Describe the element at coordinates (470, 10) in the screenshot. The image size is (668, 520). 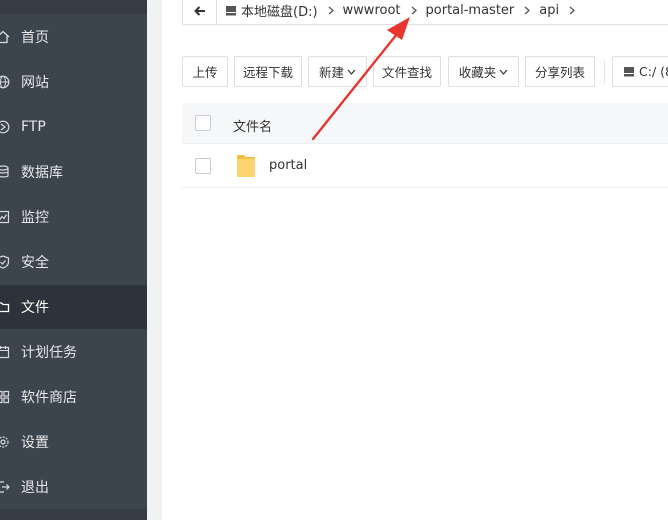
I see `breadcrumb-segment-portal-master: portal-master` at that location.